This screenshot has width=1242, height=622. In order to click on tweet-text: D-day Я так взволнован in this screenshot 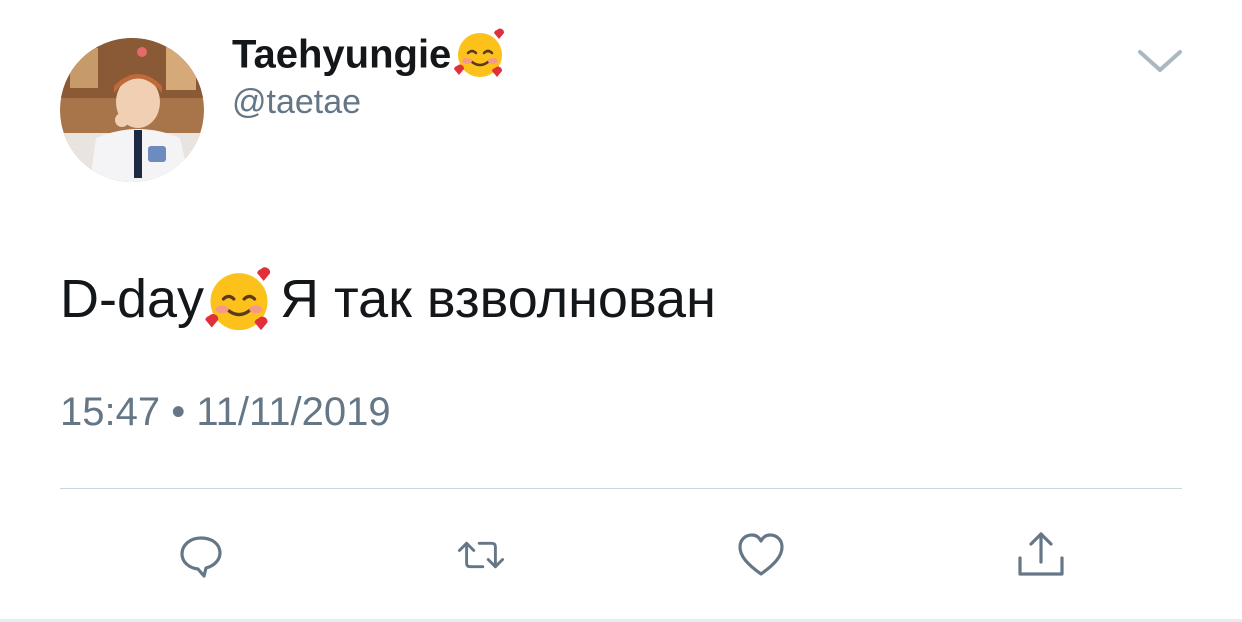, I will do `click(388, 302)`.